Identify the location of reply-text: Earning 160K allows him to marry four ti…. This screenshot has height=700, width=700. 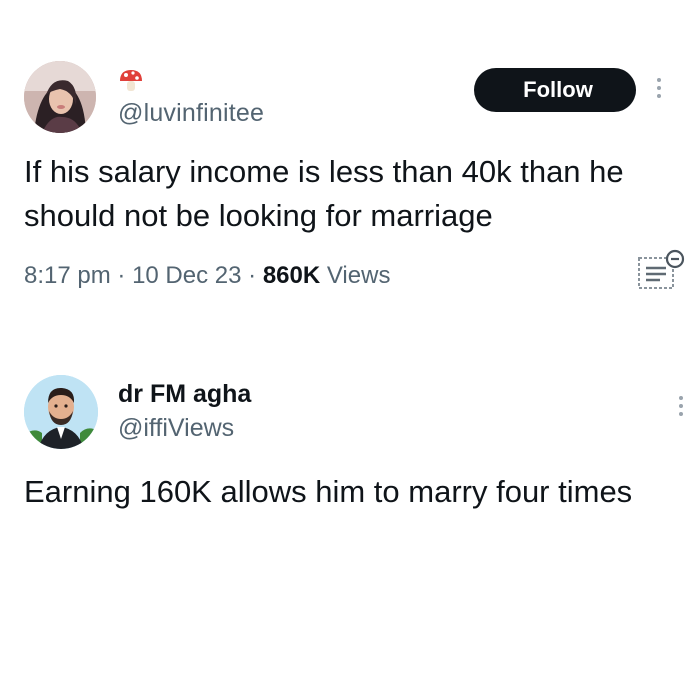
(328, 491).